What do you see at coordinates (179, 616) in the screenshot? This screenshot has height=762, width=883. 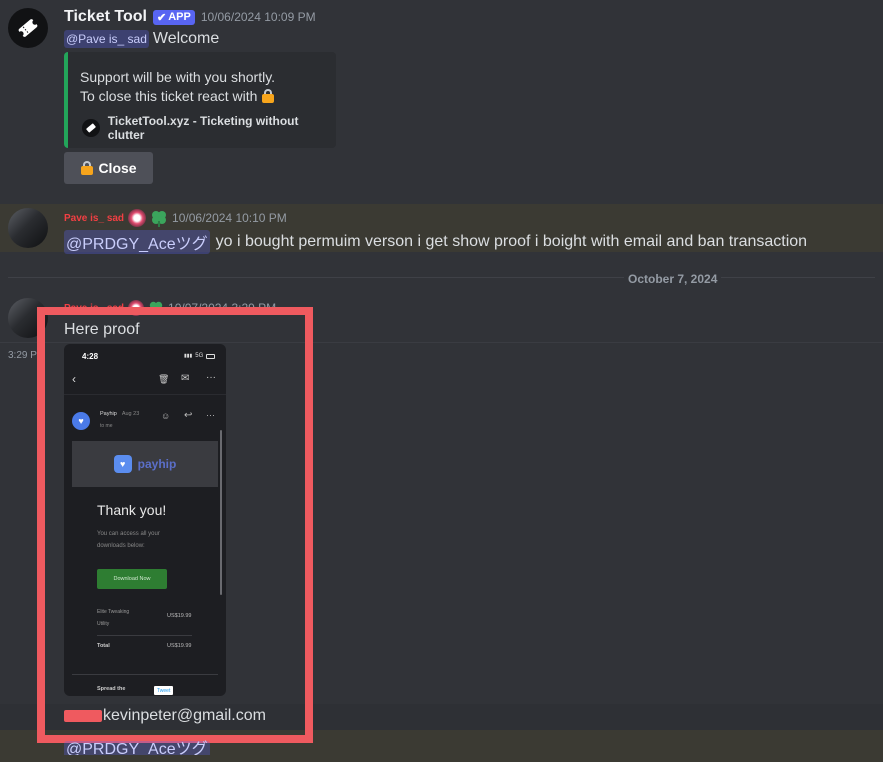 I see `product-price: US$19.99` at bounding box center [179, 616].